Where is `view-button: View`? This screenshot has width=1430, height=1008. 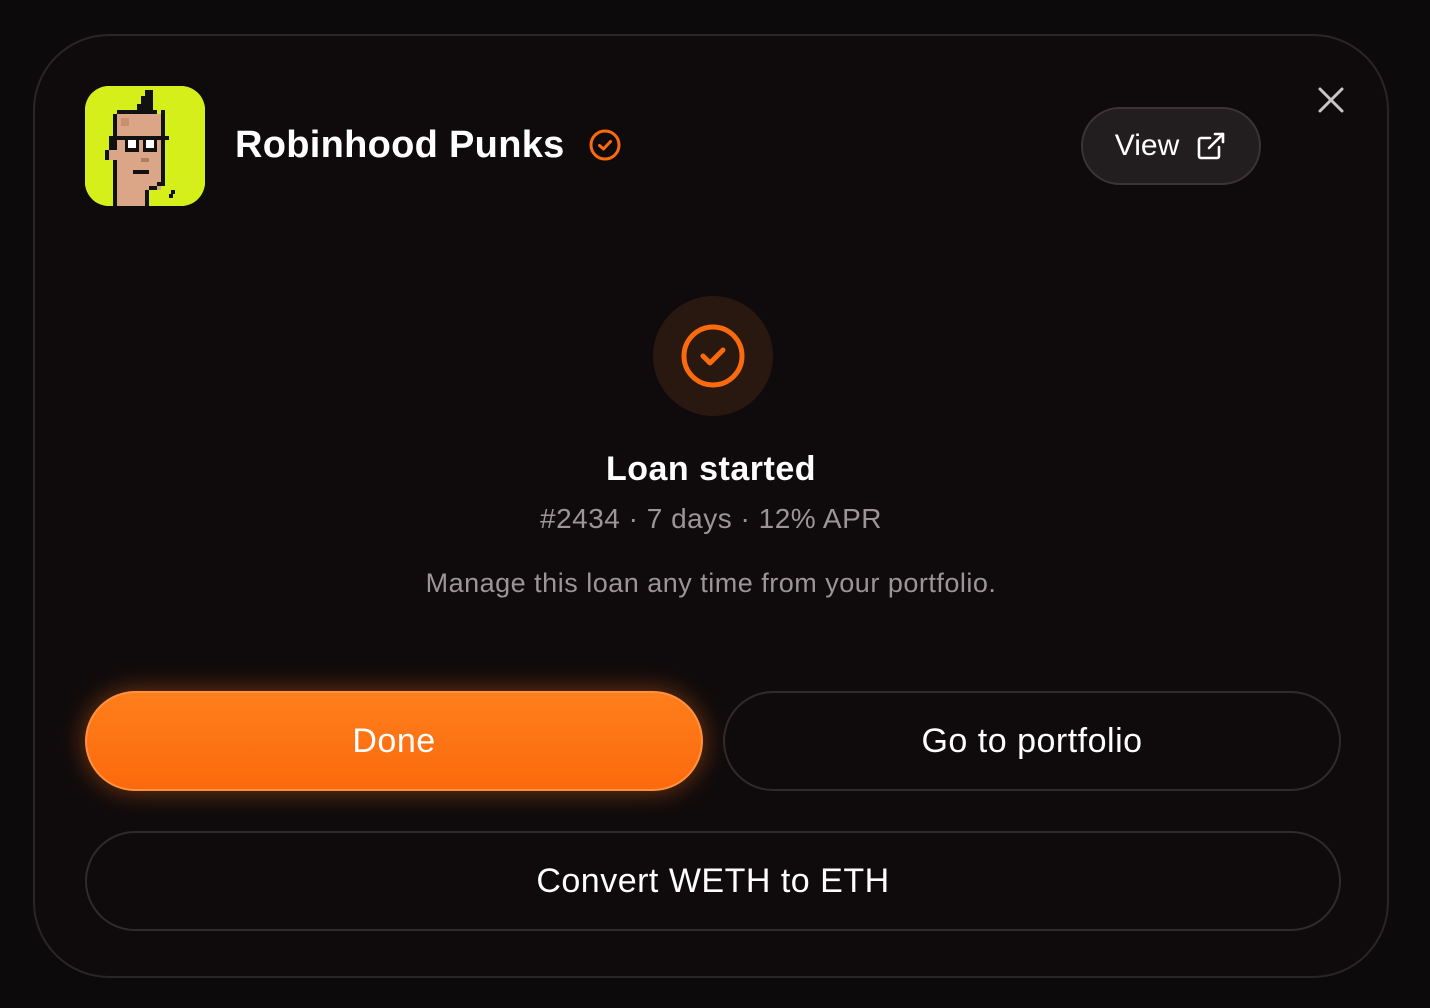 view-button: View is located at coordinates (1171, 146).